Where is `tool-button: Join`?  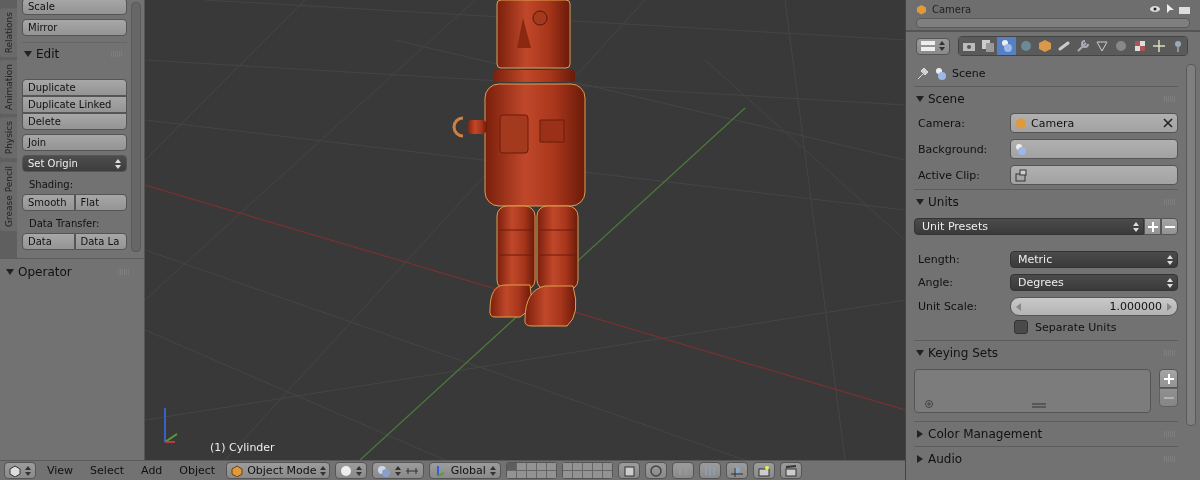
tool-button: Join is located at coordinates (74, 142).